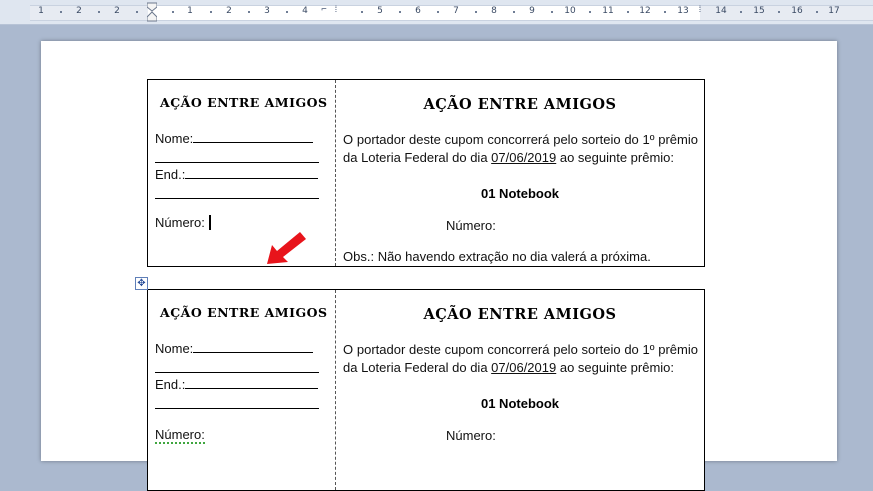 The image size is (873, 491). I want to click on tab-stop-icon: ⌐, so click(323, 10).